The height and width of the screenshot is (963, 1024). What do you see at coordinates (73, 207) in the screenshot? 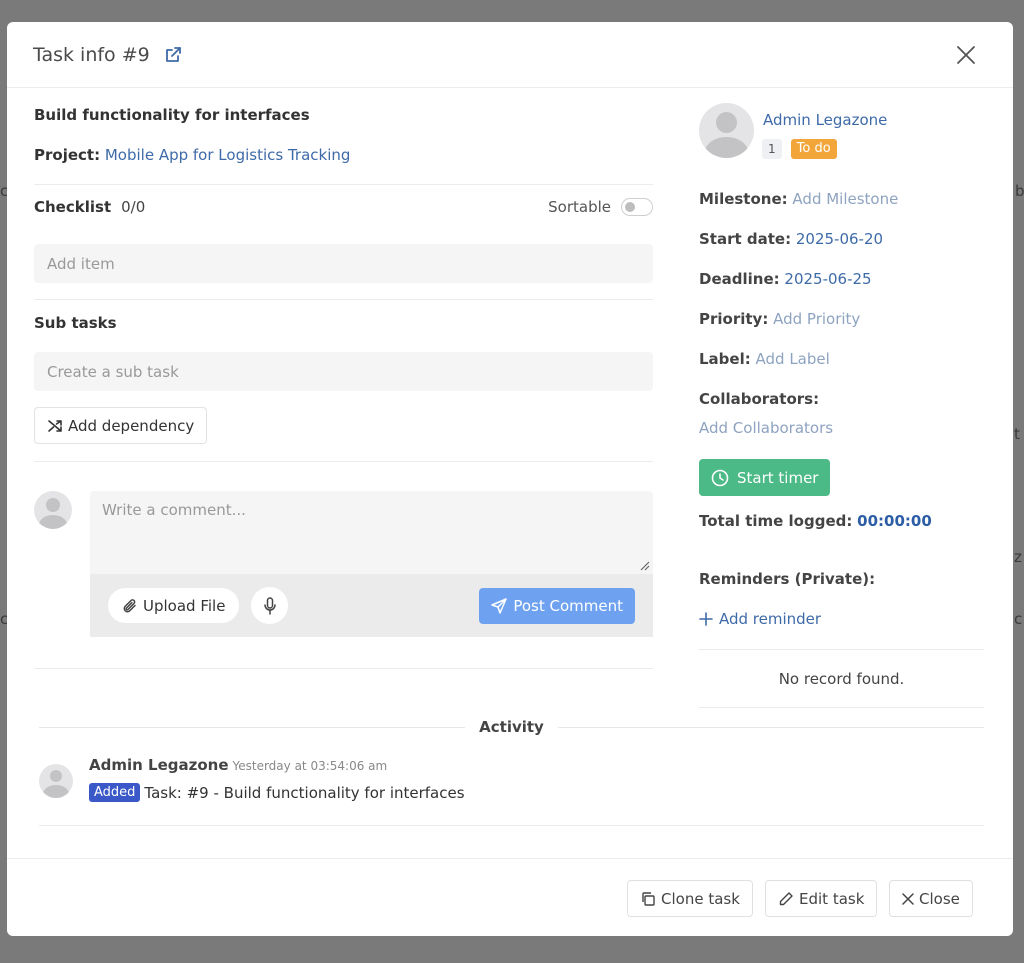
I see `checklist-label: Checklist` at bounding box center [73, 207].